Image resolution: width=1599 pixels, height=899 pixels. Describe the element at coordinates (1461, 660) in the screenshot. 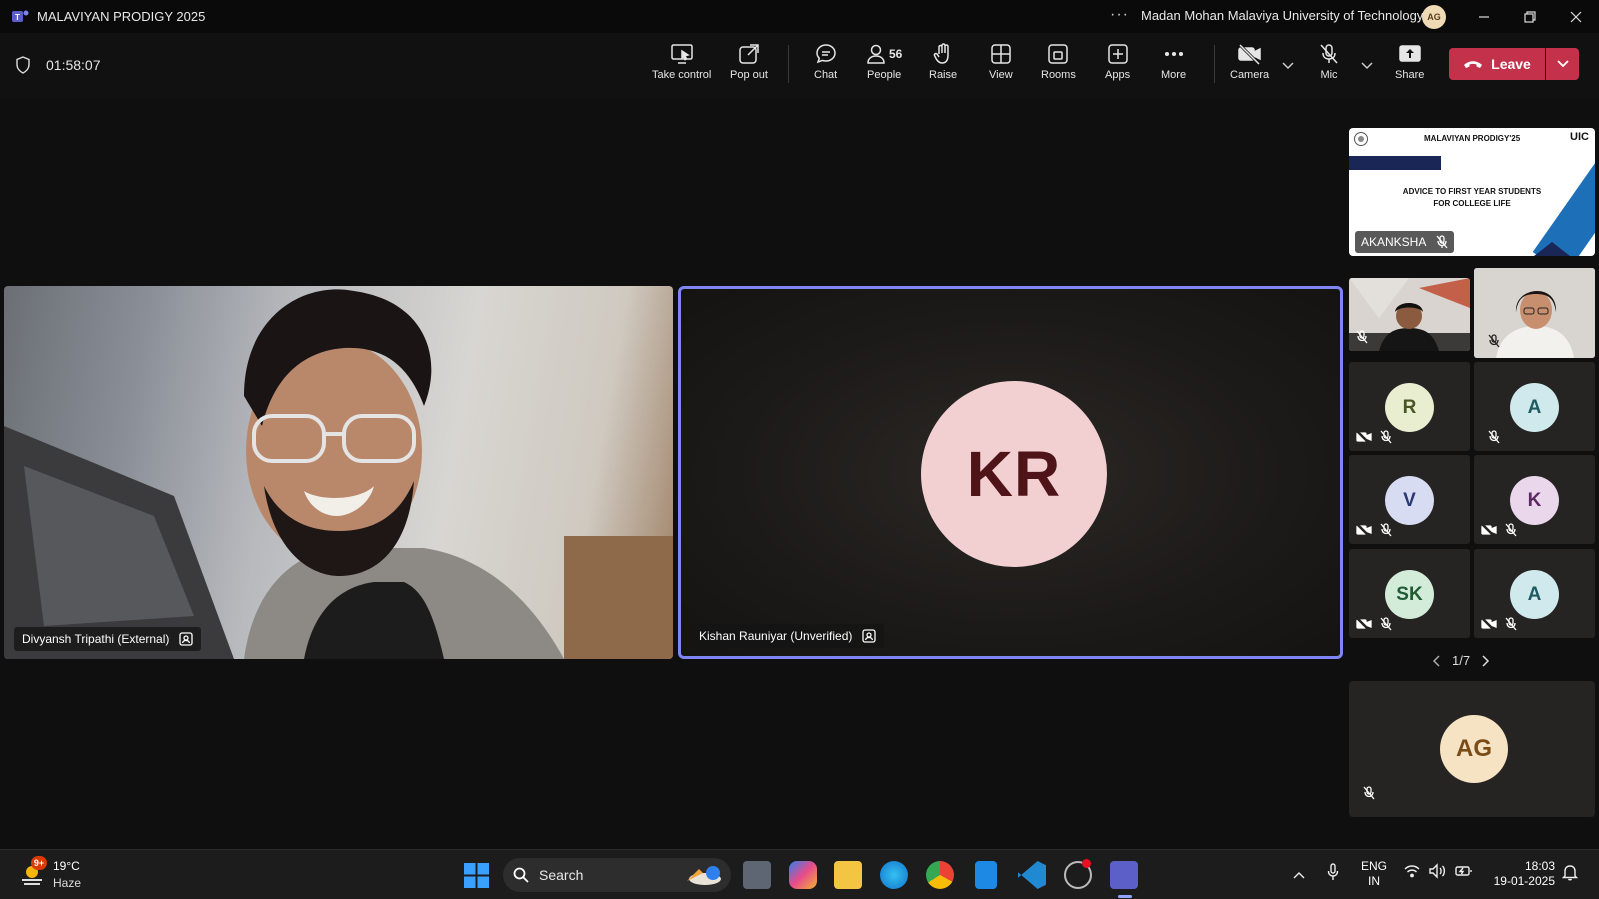

I see `page-indicator: 1/7` at that location.